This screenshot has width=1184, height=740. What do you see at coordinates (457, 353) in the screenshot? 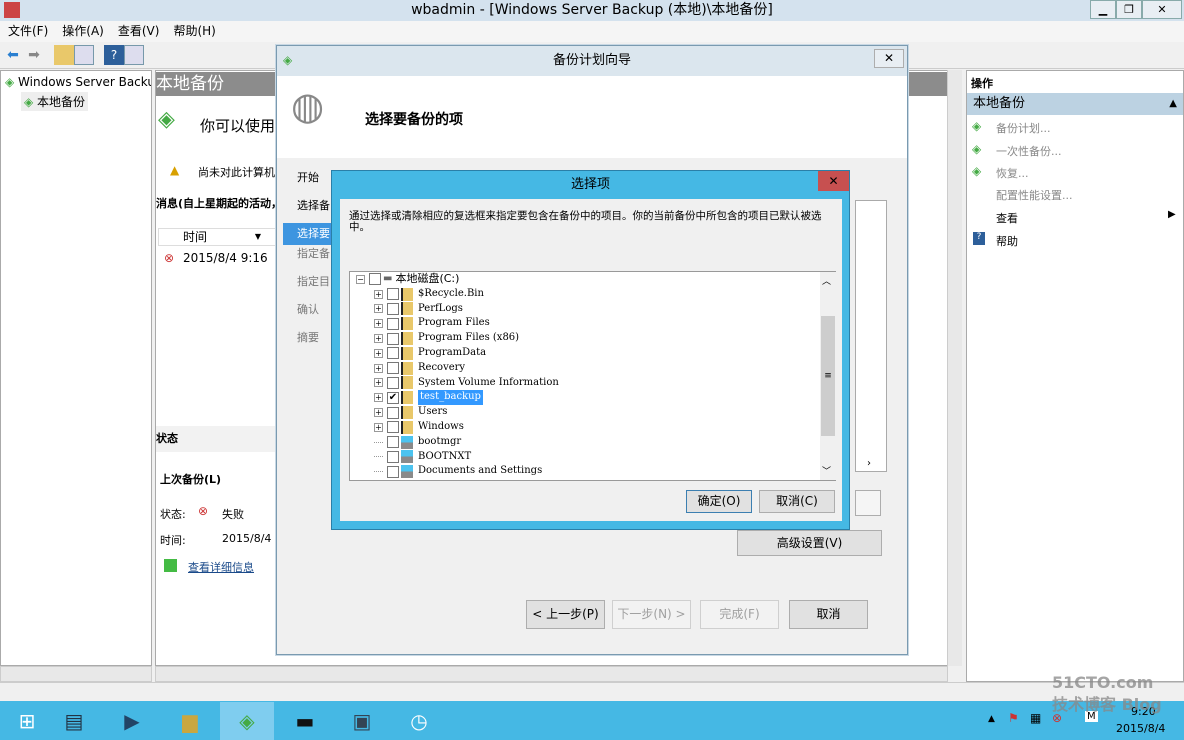
I see `tree-item: + ProgramData` at bounding box center [457, 353].